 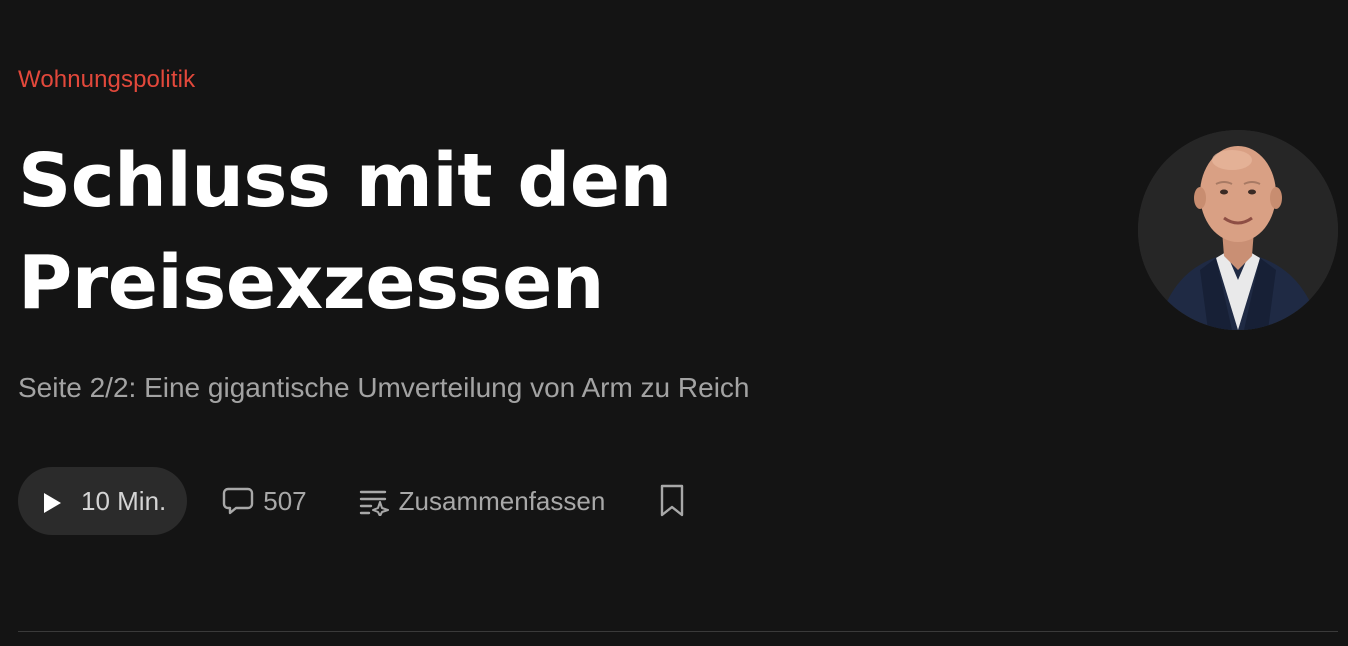 What do you see at coordinates (106, 80) in the screenshot?
I see `article-kicker: Wohnungspolitik` at bounding box center [106, 80].